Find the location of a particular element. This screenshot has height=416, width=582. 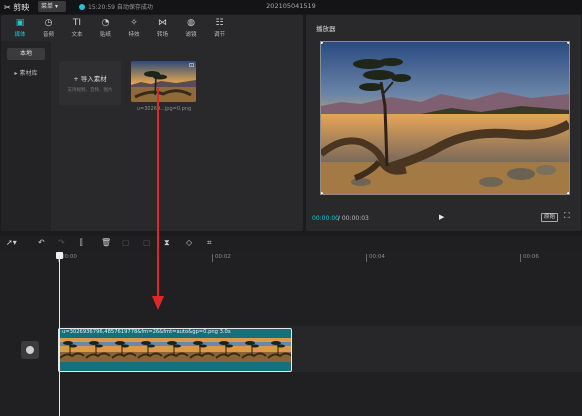

toolbar-tab: ◍ 滤镜 is located at coordinates (191, 27).